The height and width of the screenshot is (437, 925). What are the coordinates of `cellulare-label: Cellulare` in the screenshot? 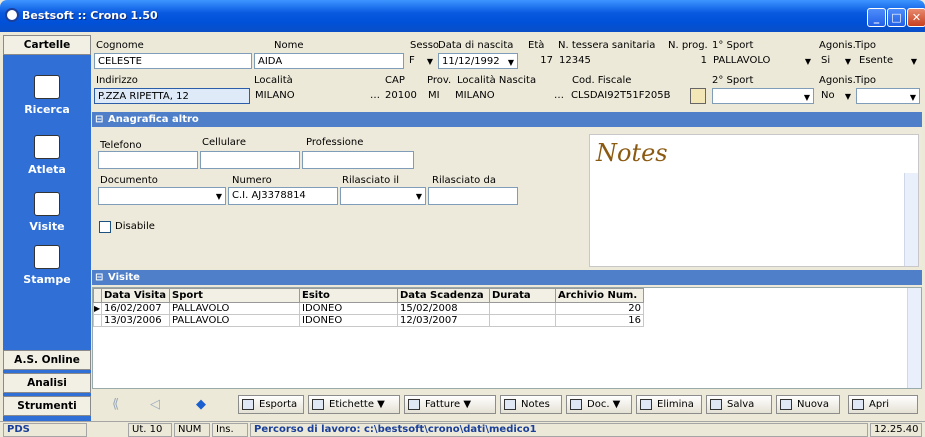 It's located at (224, 142).